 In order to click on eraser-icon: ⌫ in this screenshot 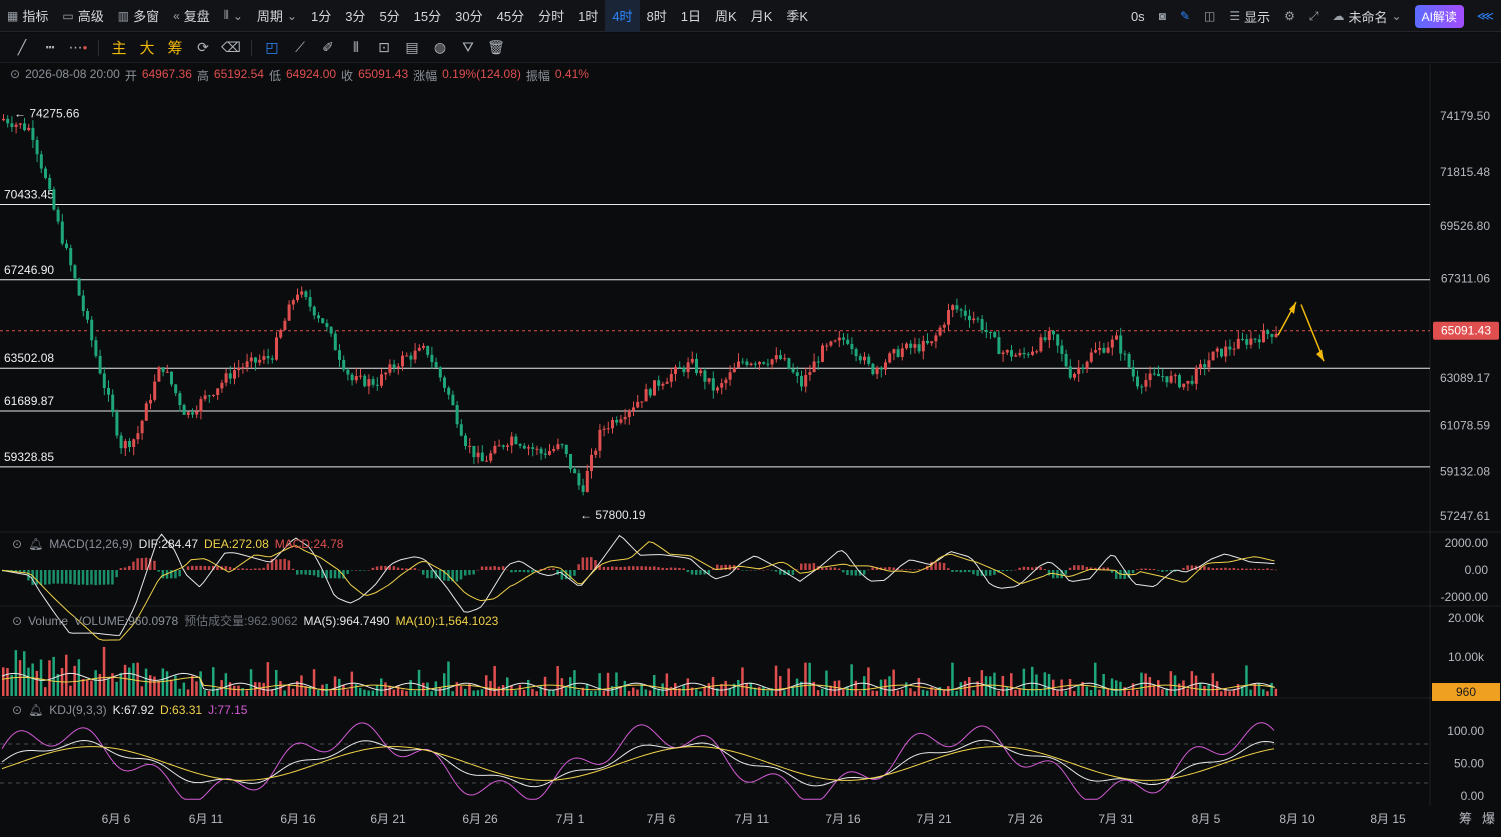, I will do `click(231, 48)`.